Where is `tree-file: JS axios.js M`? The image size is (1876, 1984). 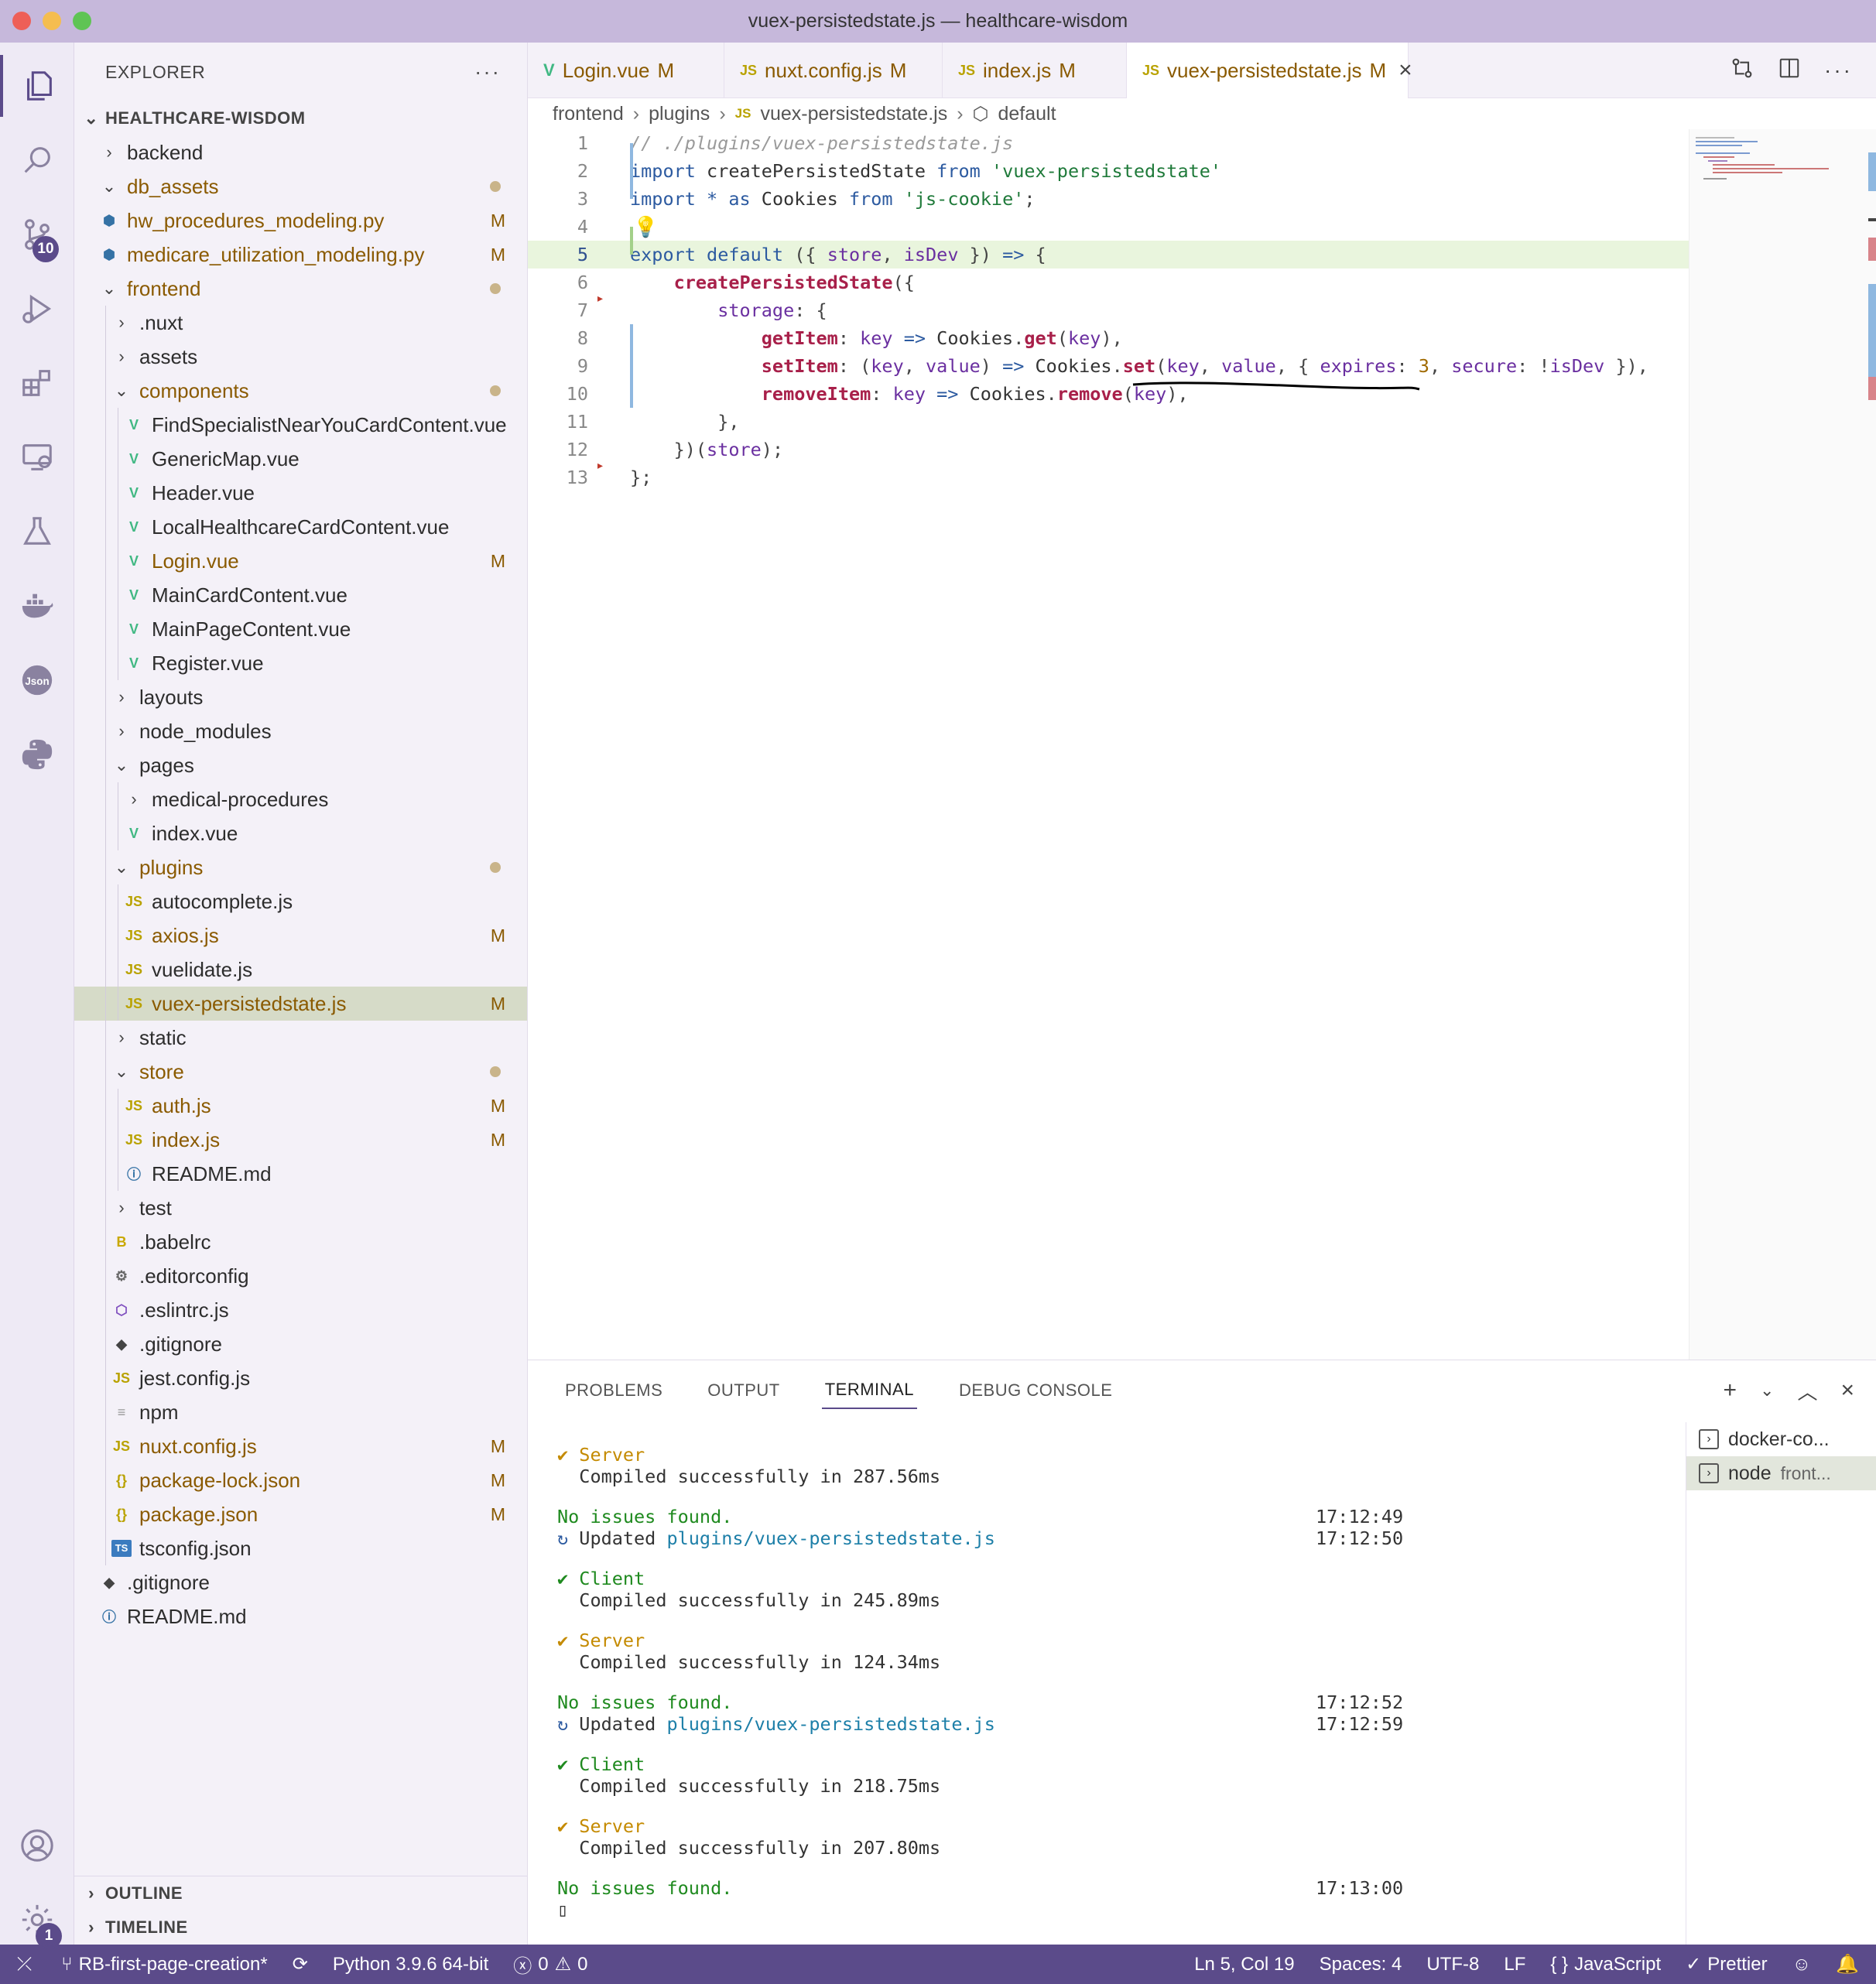
tree-file: JS axios.js M is located at coordinates (300, 935).